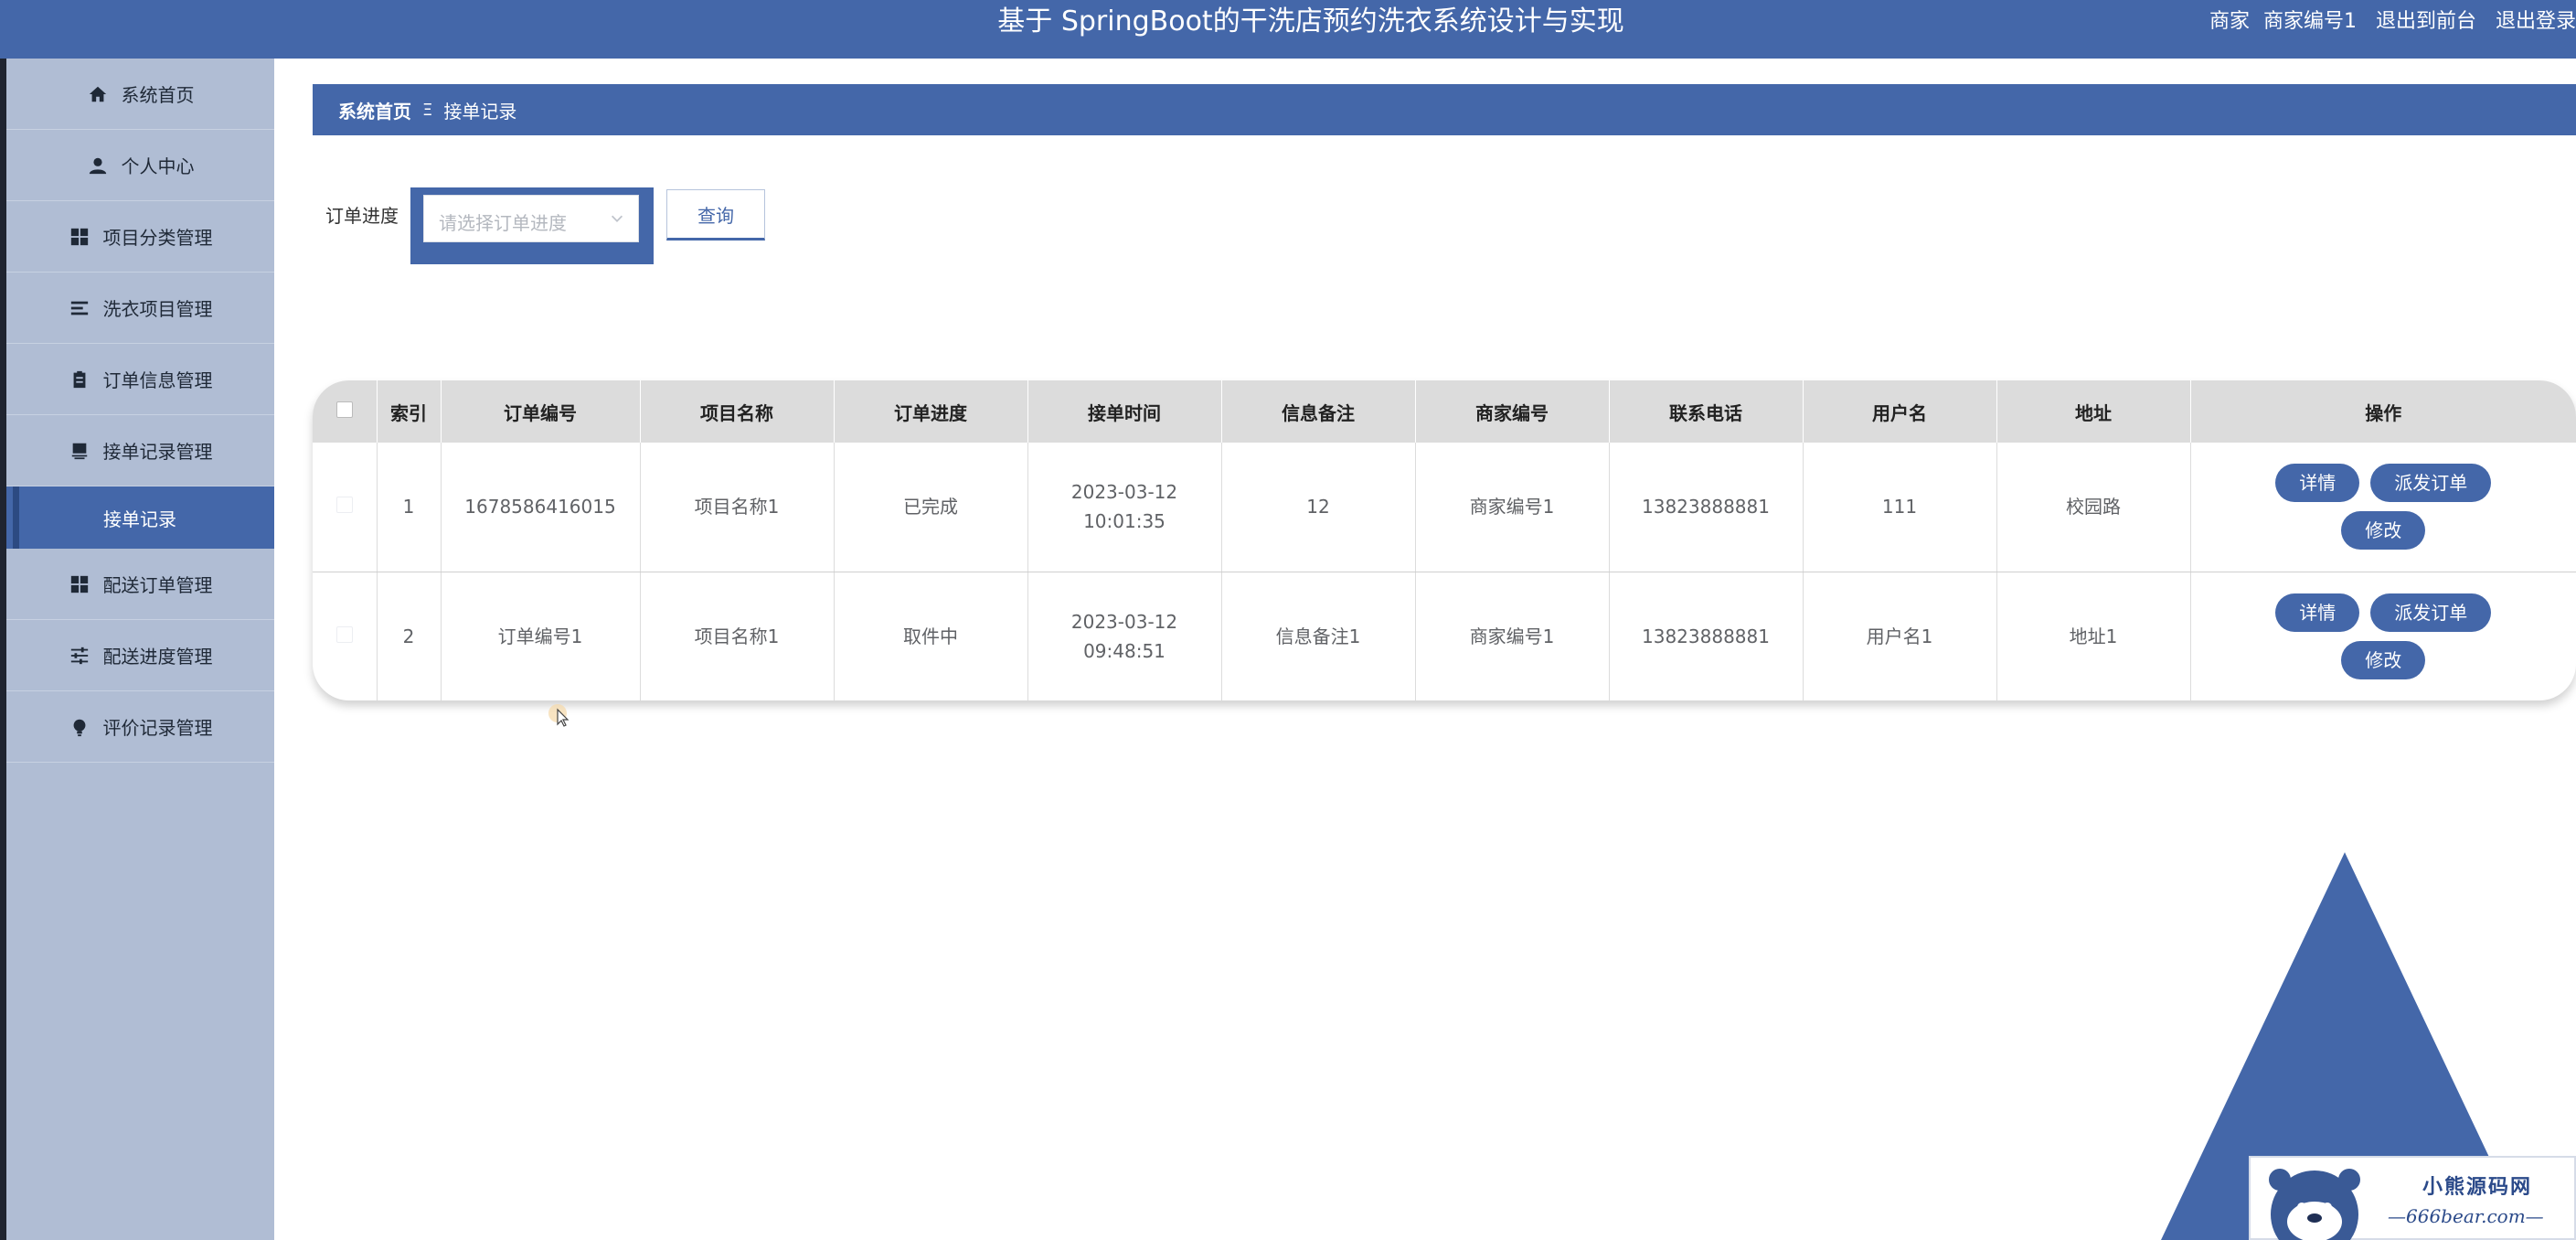 This screenshot has width=2576, height=1240. Describe the element at coordinates (737, 411) in the screenshot. I see `col-header: 项目名称` at that location.